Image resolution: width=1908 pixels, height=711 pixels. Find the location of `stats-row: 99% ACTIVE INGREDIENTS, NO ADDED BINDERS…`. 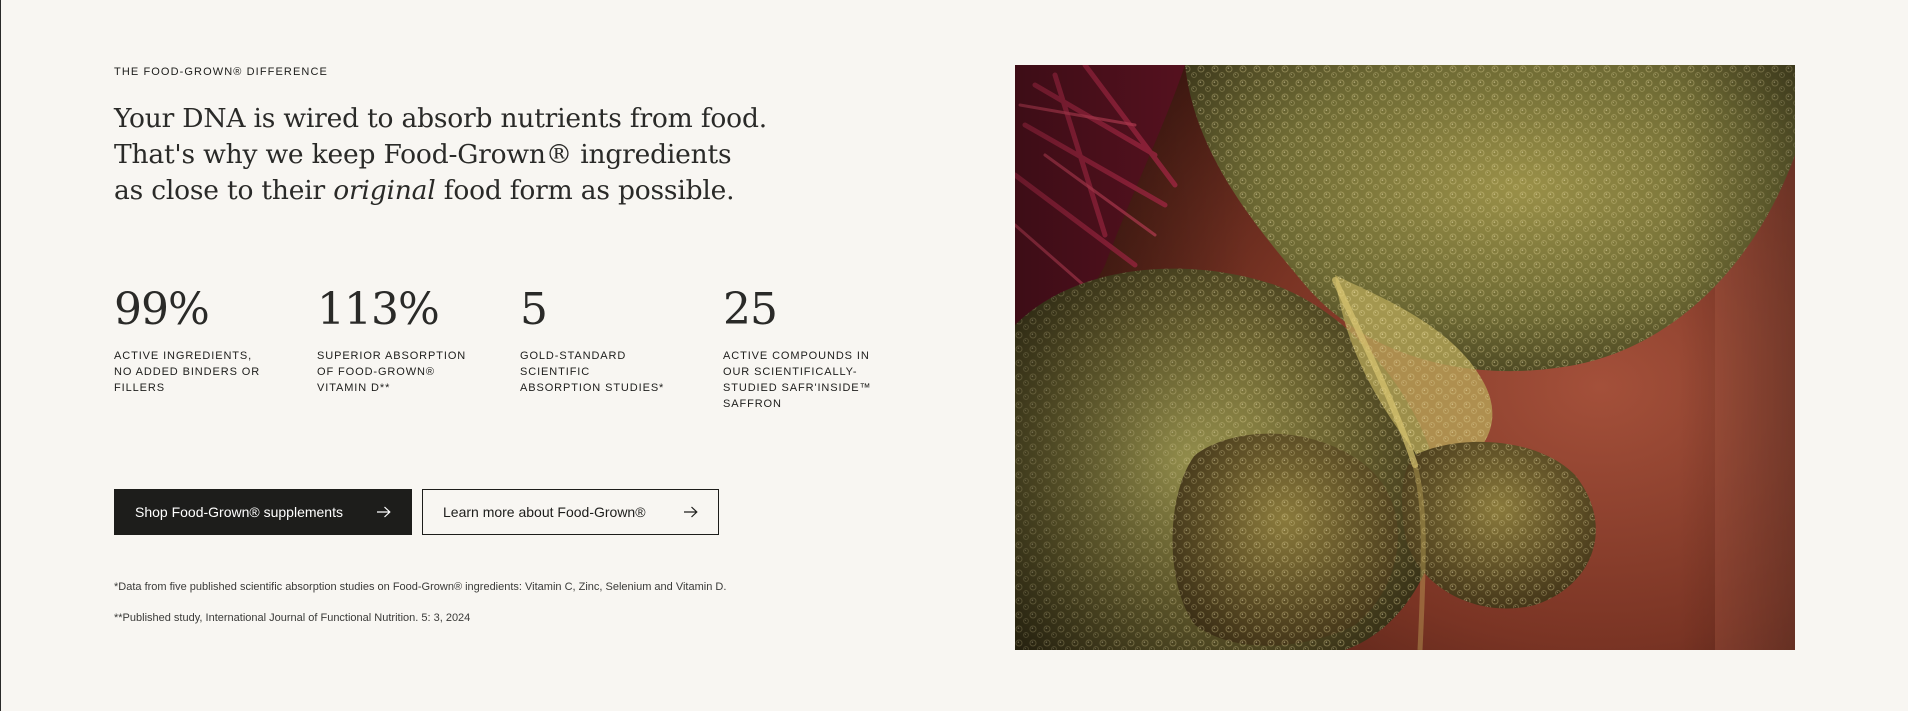

stats-row: 99% ACTIVE INGREDIENTS, NO ADDED BINDERS… is located at coordinates (520, 348).